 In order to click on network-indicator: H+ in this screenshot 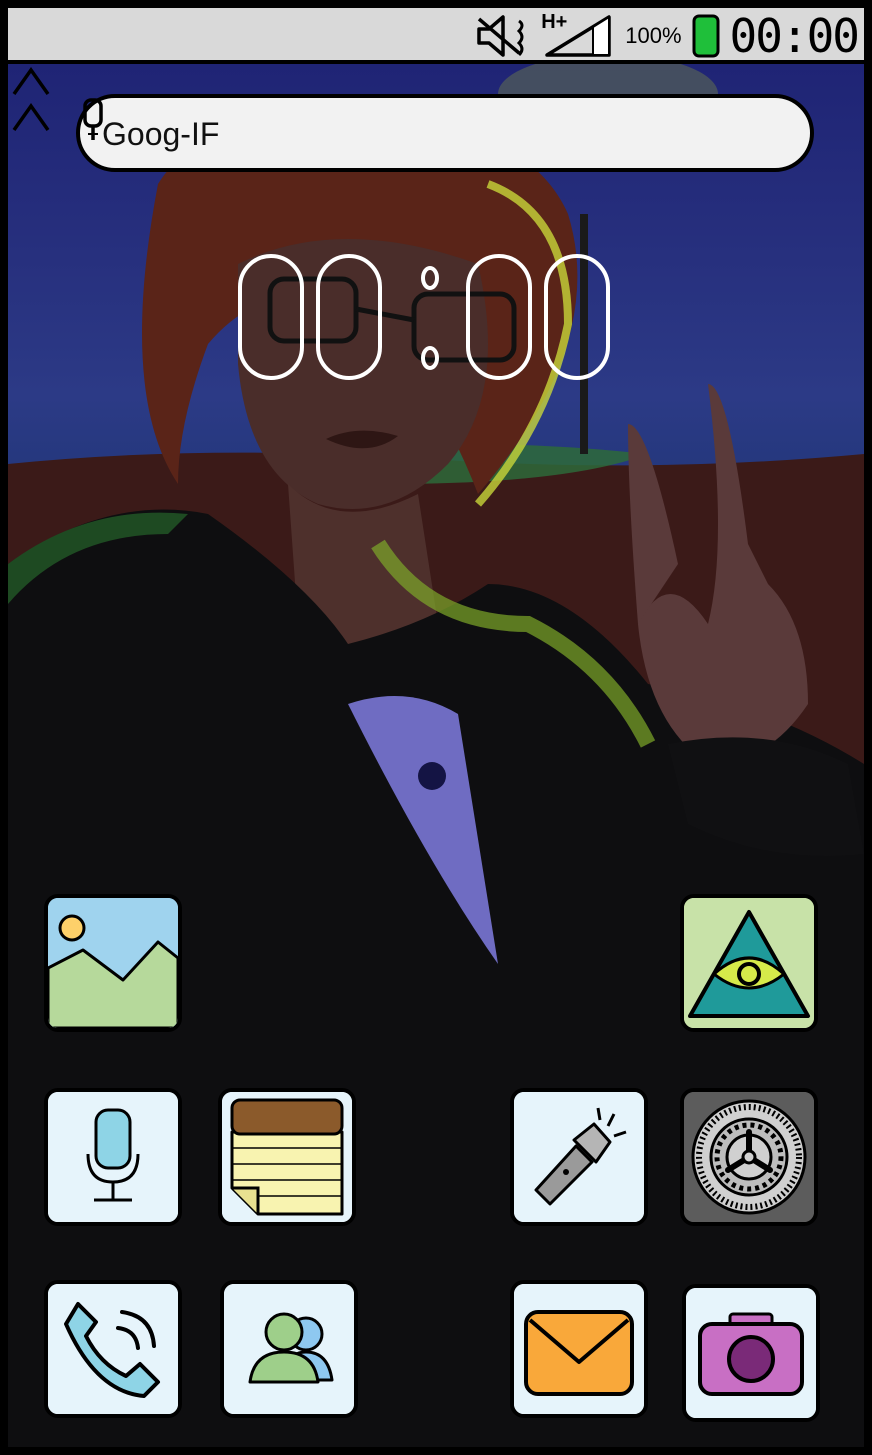, I will do `click(578, 35)`.